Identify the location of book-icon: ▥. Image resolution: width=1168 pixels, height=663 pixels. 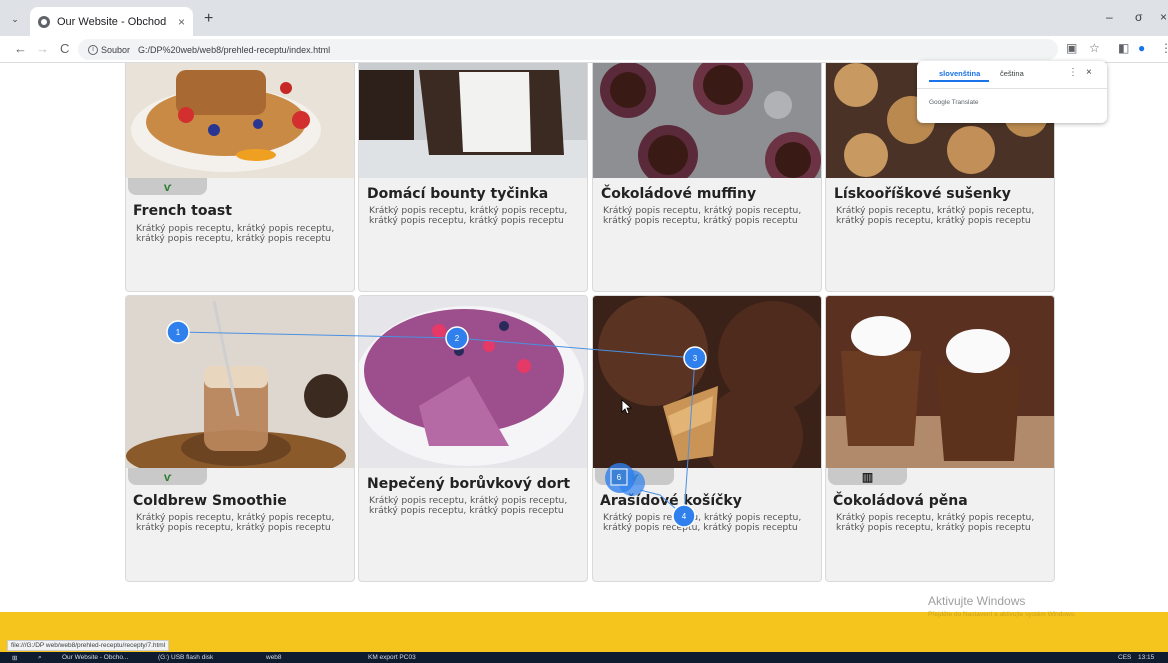
(867, 476).